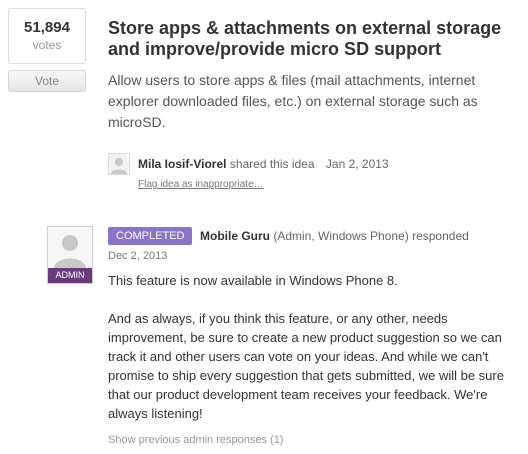 This screenshot has width=528, height=454. I want to click on author-name: Mila Iosif-Viorel, so click(182, 164).